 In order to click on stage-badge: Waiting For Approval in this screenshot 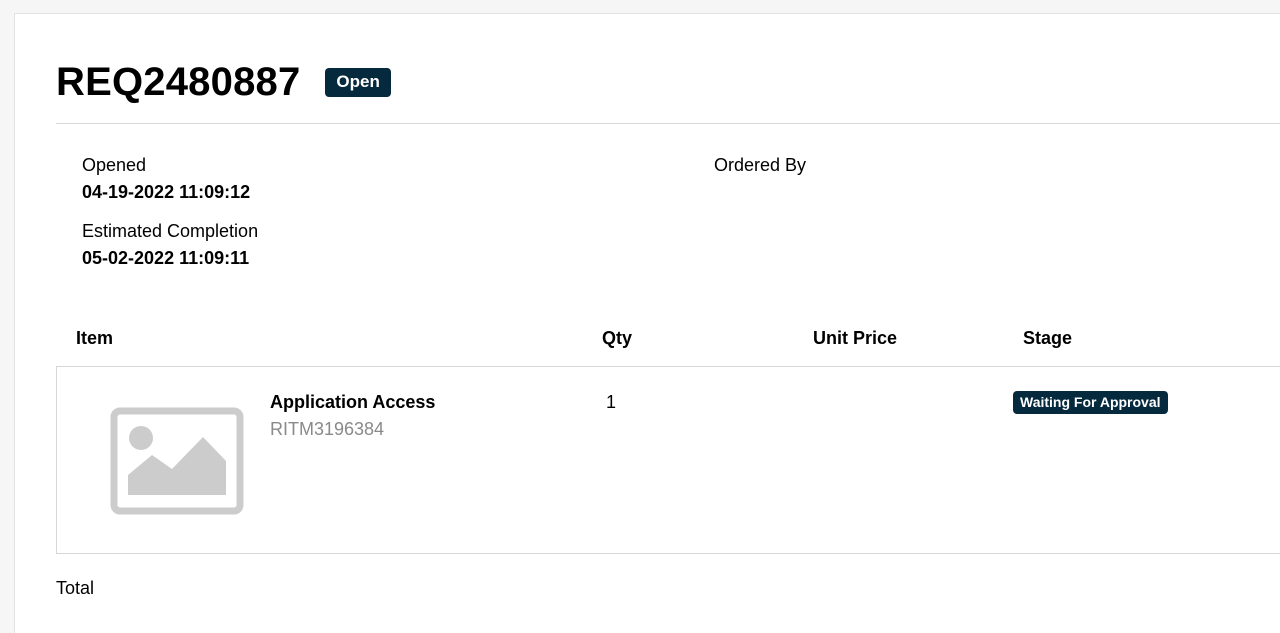, I will do `click(1090, 402)`.